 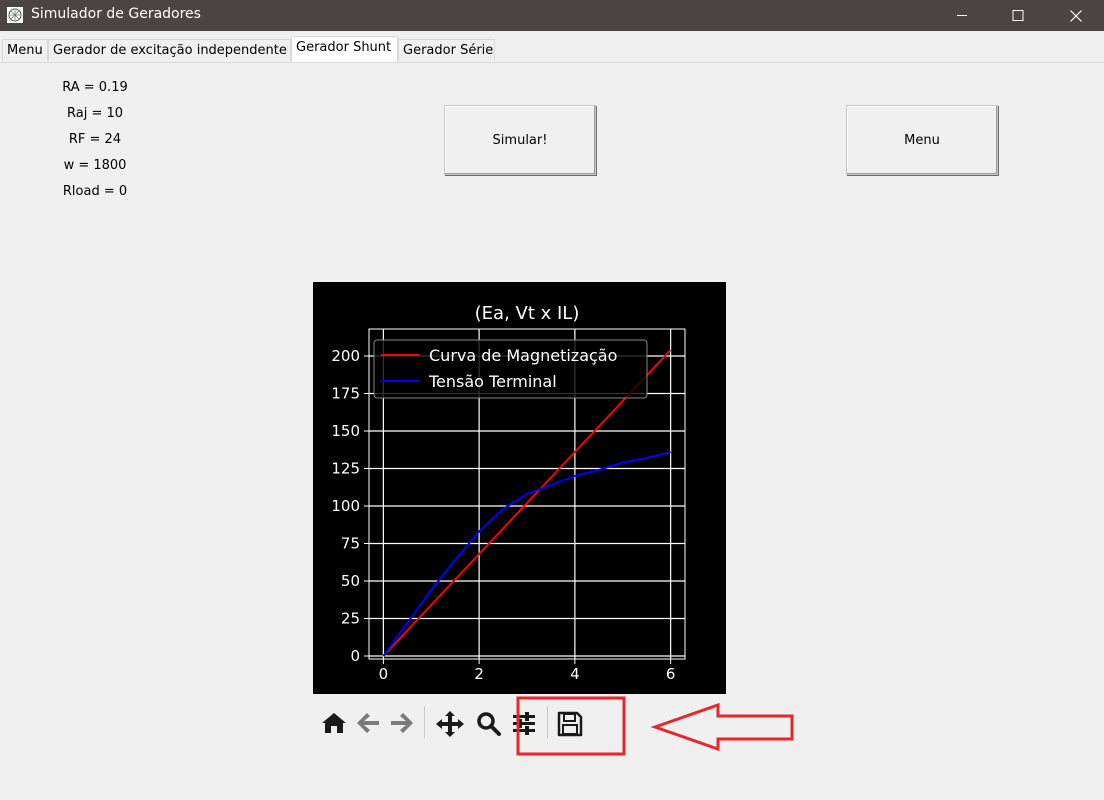 What do you see at coordinates (722, 727) in the screenshot?
I see `annotation-arrow` at bounding box center [722, 727].